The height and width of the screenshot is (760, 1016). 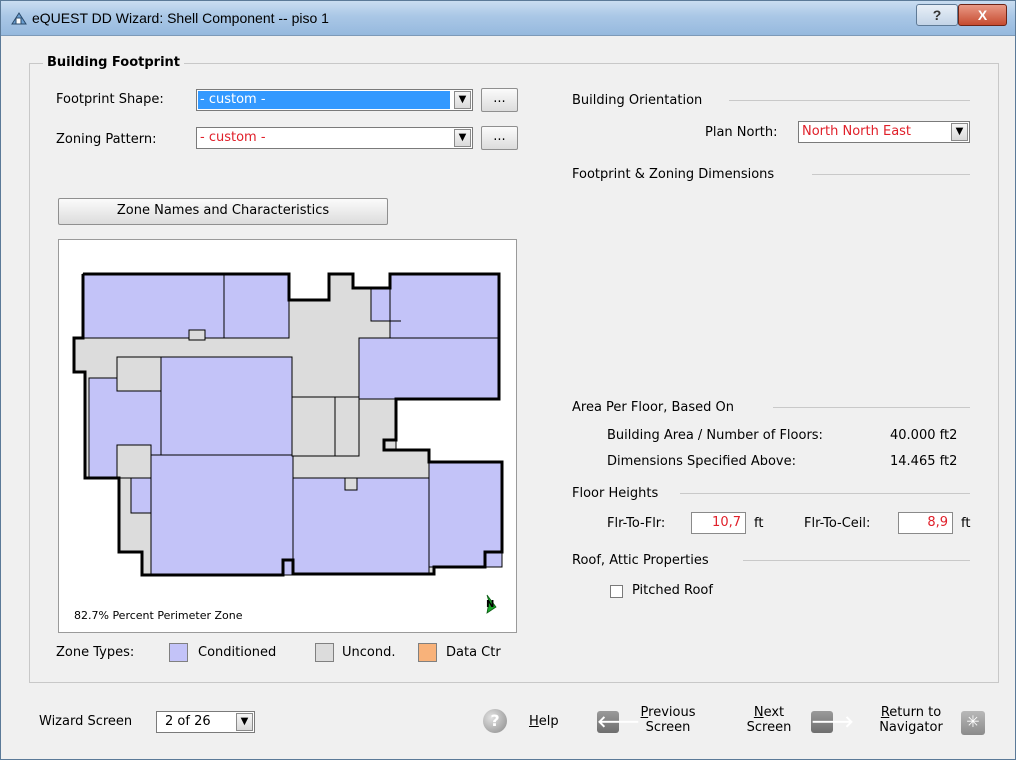 I want to click on close-button: X, so click(x=982, y=15).